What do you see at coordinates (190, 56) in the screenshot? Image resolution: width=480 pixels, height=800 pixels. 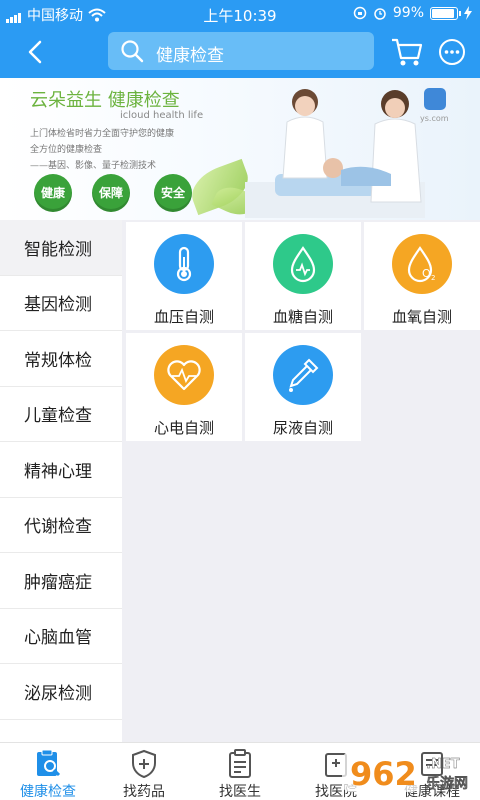 I see `search-text: 健康检查` at bounding box center [190, 56].